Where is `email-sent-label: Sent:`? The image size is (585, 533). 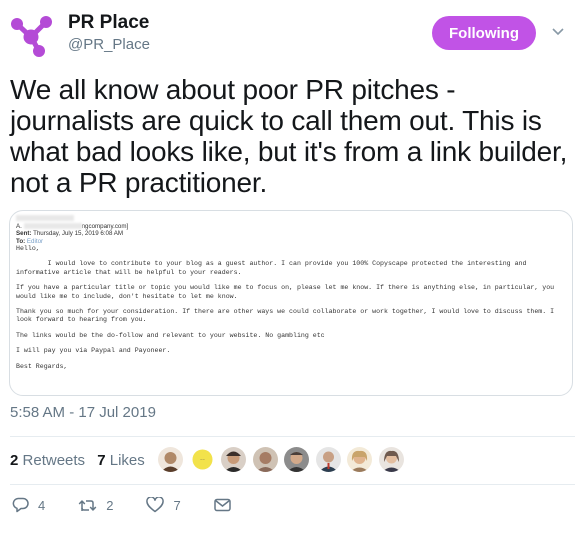
email-sent-label: Sent: is located at coordinates (24, 233).